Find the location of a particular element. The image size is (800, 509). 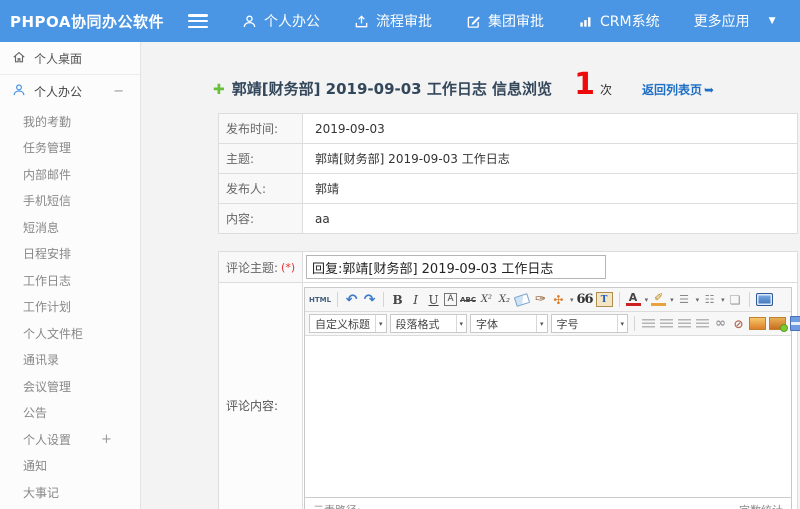

views-unit-label: 次 is located at coordinates (605, 90).